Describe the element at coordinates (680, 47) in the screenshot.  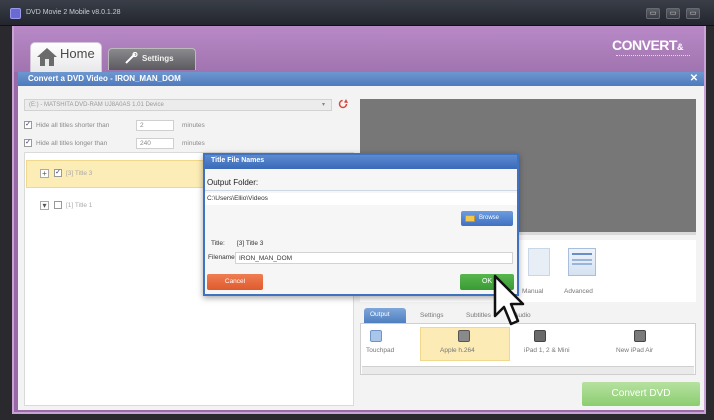
I see `brand-suffix: &` at that location.